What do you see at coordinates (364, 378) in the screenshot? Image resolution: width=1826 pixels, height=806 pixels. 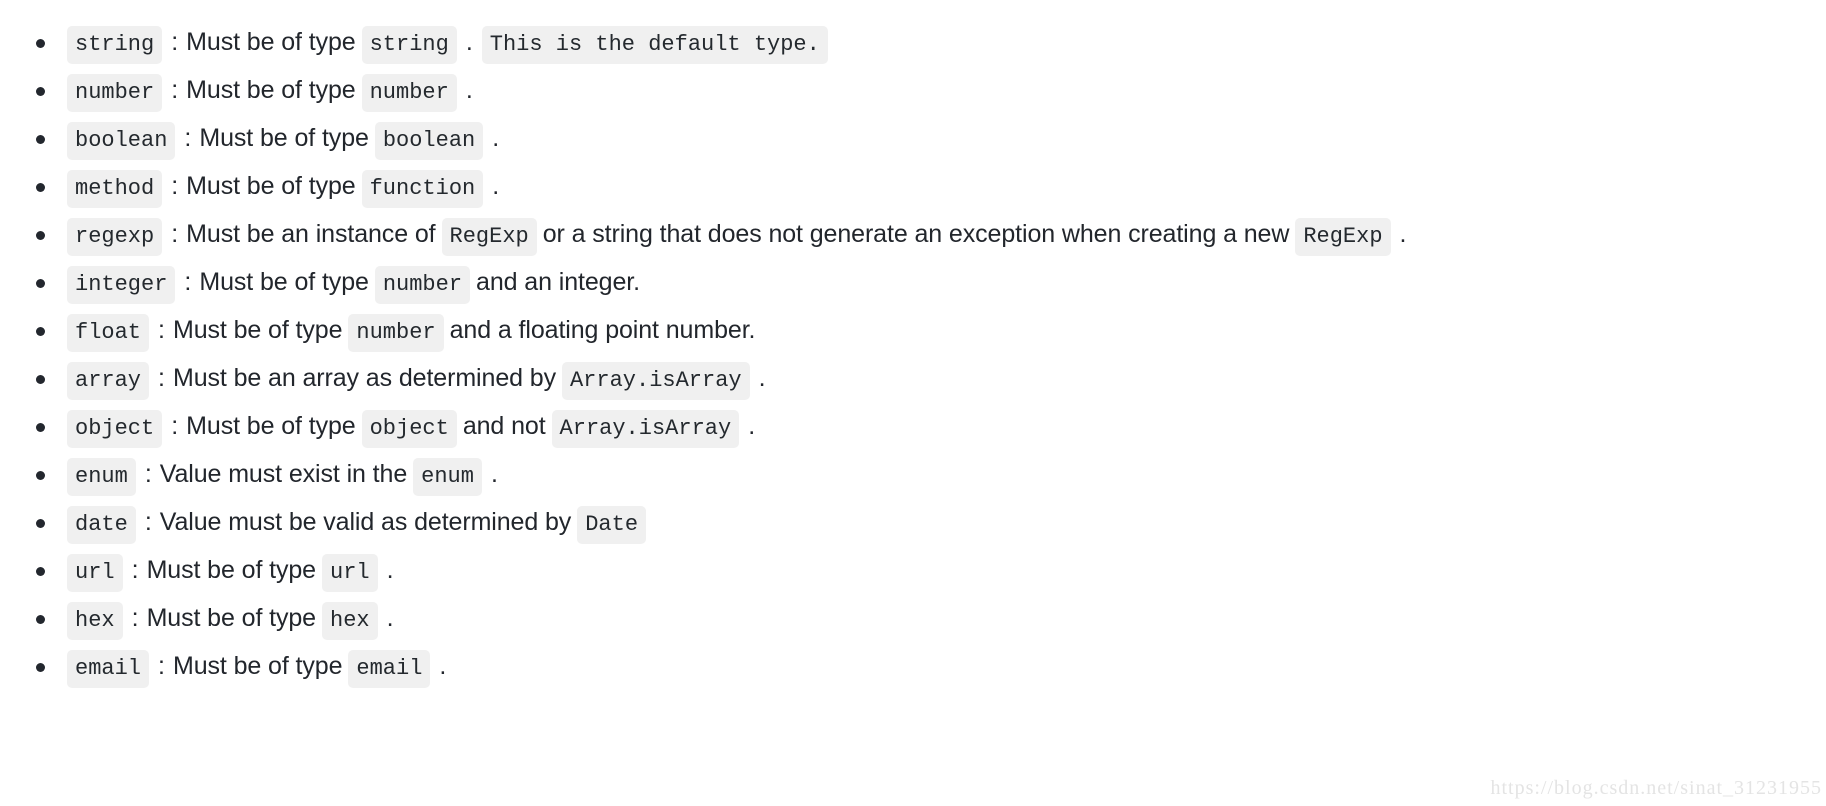 I see `rule-description-text: Must be an array as determined by` at bounding box center [364, 378].